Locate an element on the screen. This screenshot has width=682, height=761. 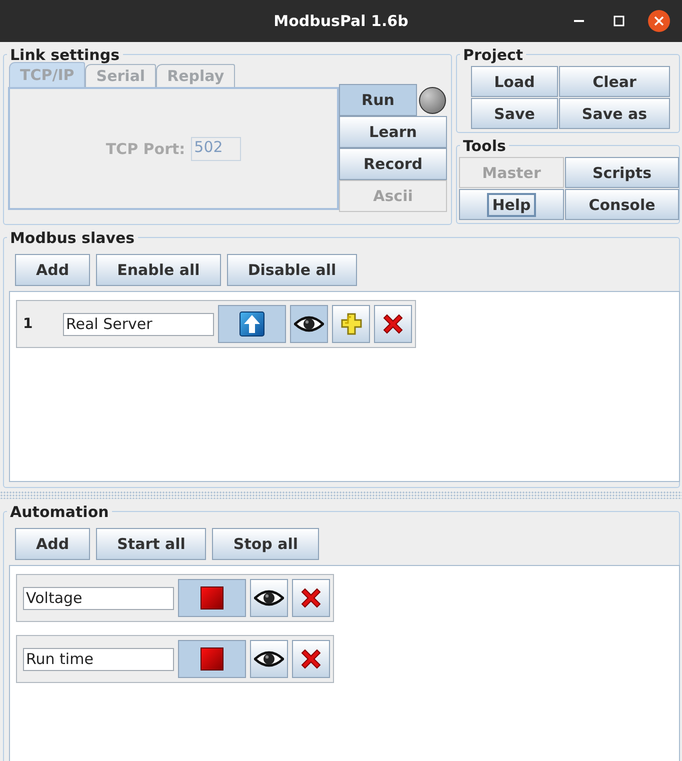
automation-button: Add is located at coordinates (52, 544).